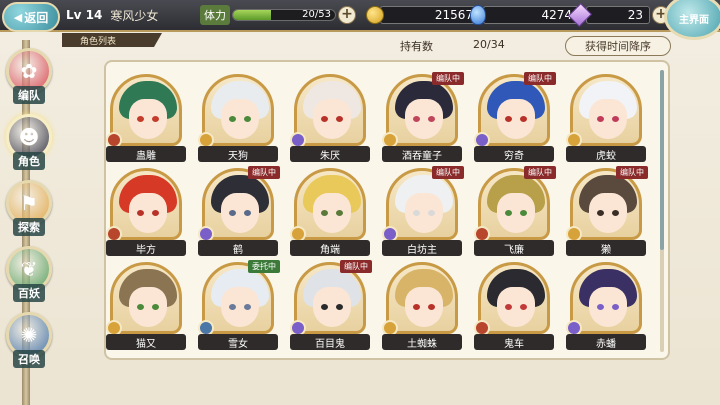 The width and height of the screenshot is (720, 405). Describe the element at coordinates (238, 342) in the screenshot. I see `character-name: 雪女` at that location.